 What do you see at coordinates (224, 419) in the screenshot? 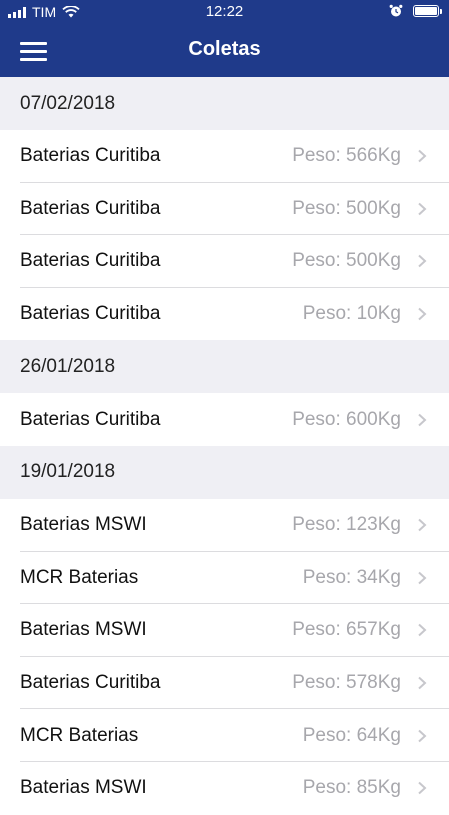
I see `list-item: Baterias Curitiba Peso: 600Kg` at bounding box center [224, 419].